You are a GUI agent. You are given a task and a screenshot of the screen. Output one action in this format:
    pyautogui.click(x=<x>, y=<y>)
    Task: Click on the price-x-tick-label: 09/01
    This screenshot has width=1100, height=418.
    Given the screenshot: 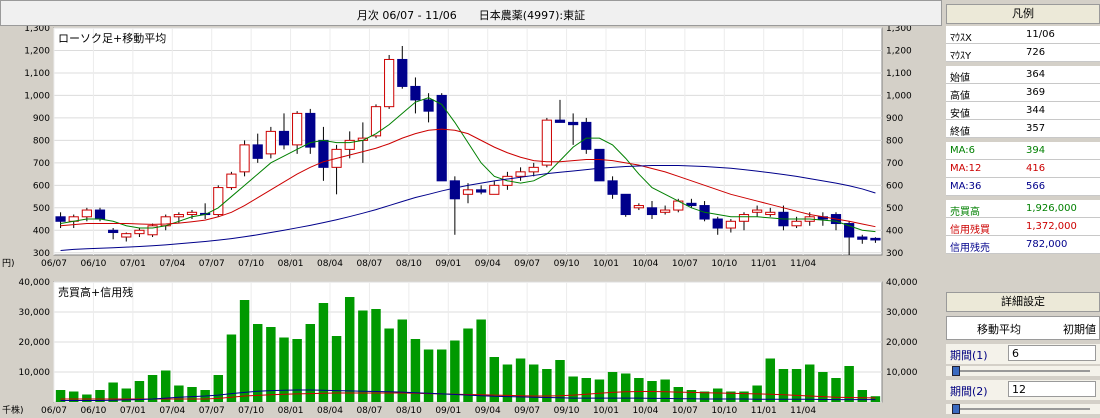 What is the action you would take?
    pyautogui.click(x=448, y=264)
    